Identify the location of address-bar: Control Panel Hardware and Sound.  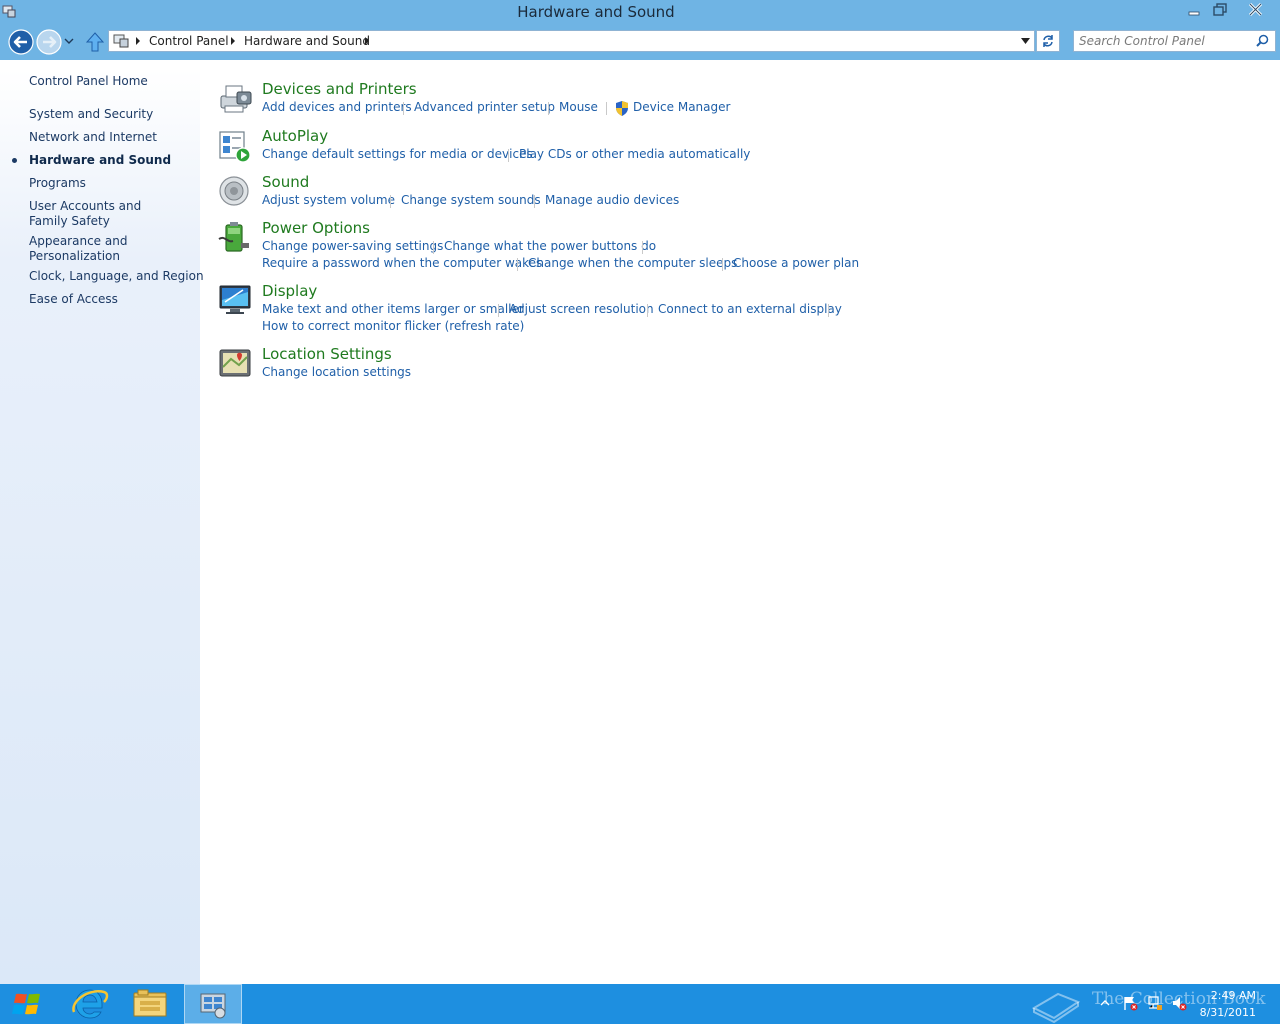
(571, 41).